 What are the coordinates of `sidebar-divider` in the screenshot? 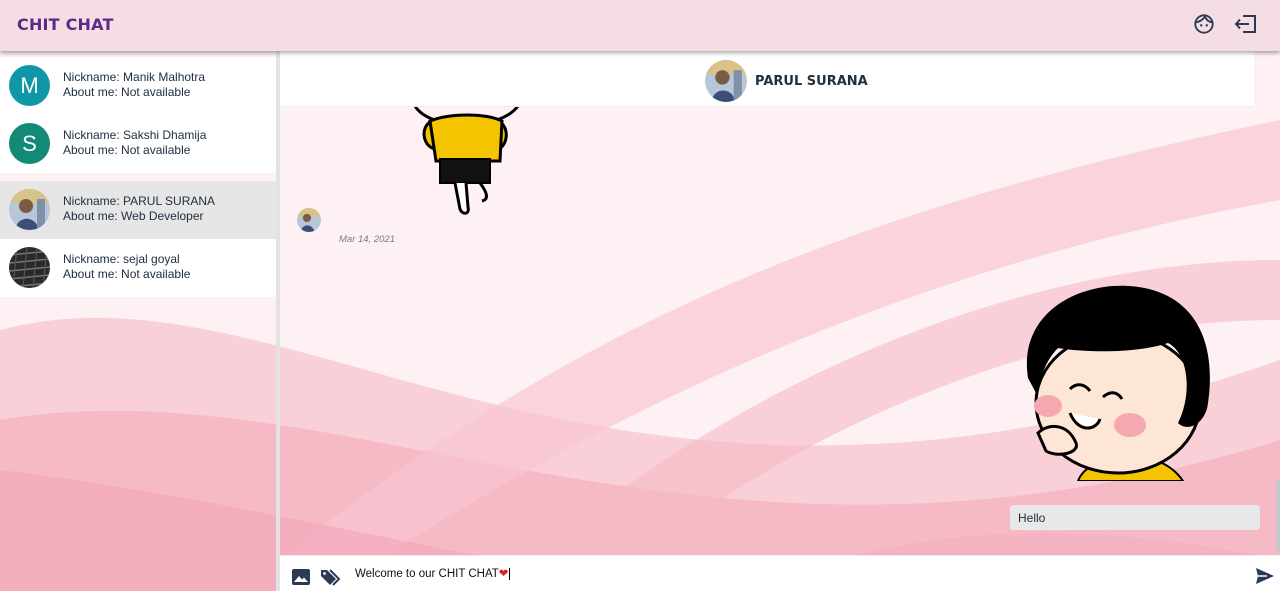 It's located at (278, 321).